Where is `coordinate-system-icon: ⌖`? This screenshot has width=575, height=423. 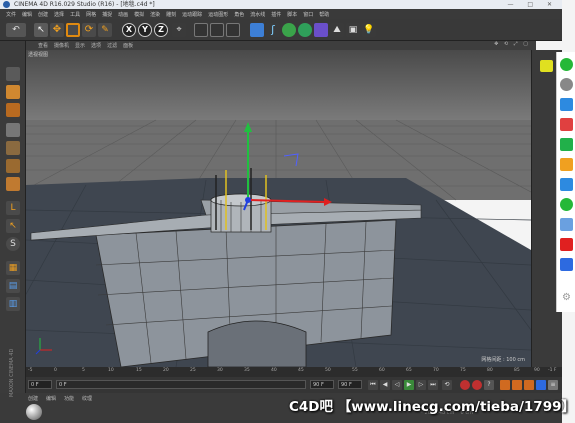 coordinate-system-icon: ⌖ is located at coordinates (179, 30).